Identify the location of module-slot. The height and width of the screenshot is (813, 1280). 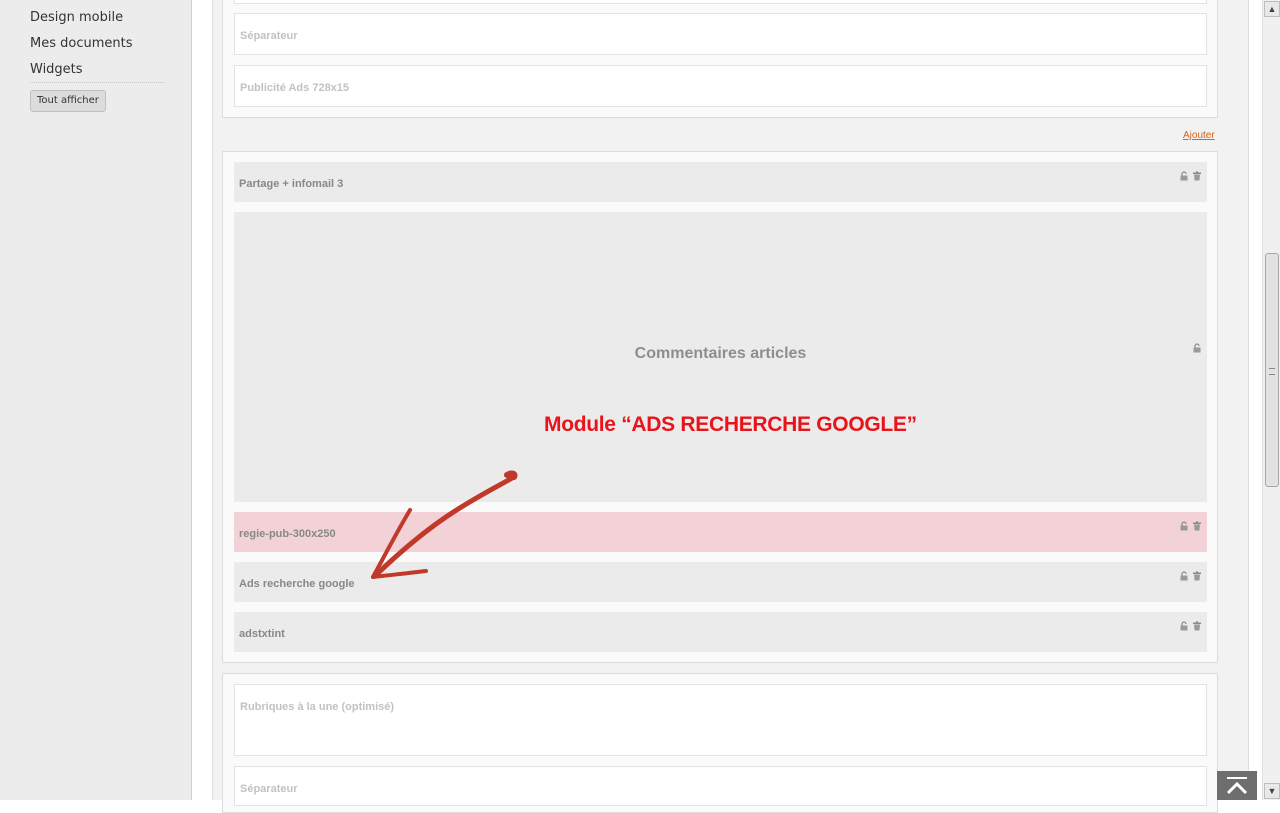
(720, 2).